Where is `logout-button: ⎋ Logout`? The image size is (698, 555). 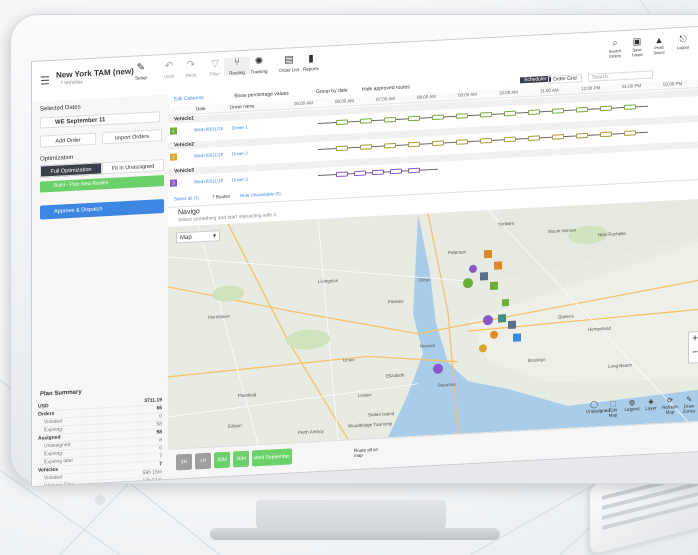 logout-button: ⎋ Logout is located at coordinates (683, 42).